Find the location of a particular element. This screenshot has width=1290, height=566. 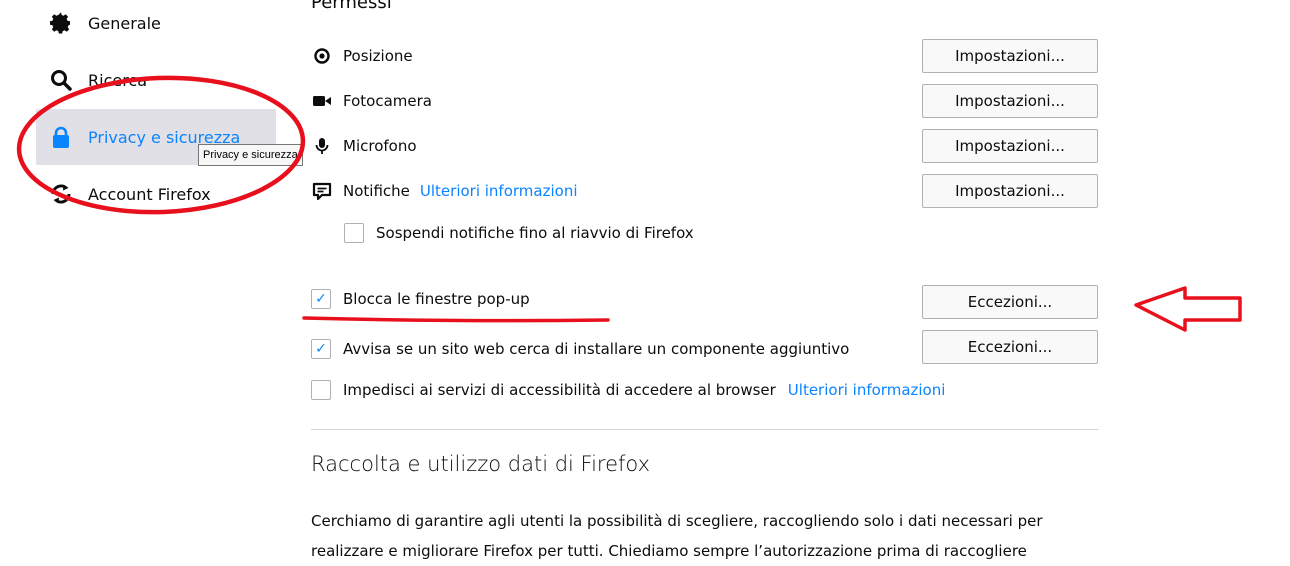

sync-icon is located at coordinates (61, 194).